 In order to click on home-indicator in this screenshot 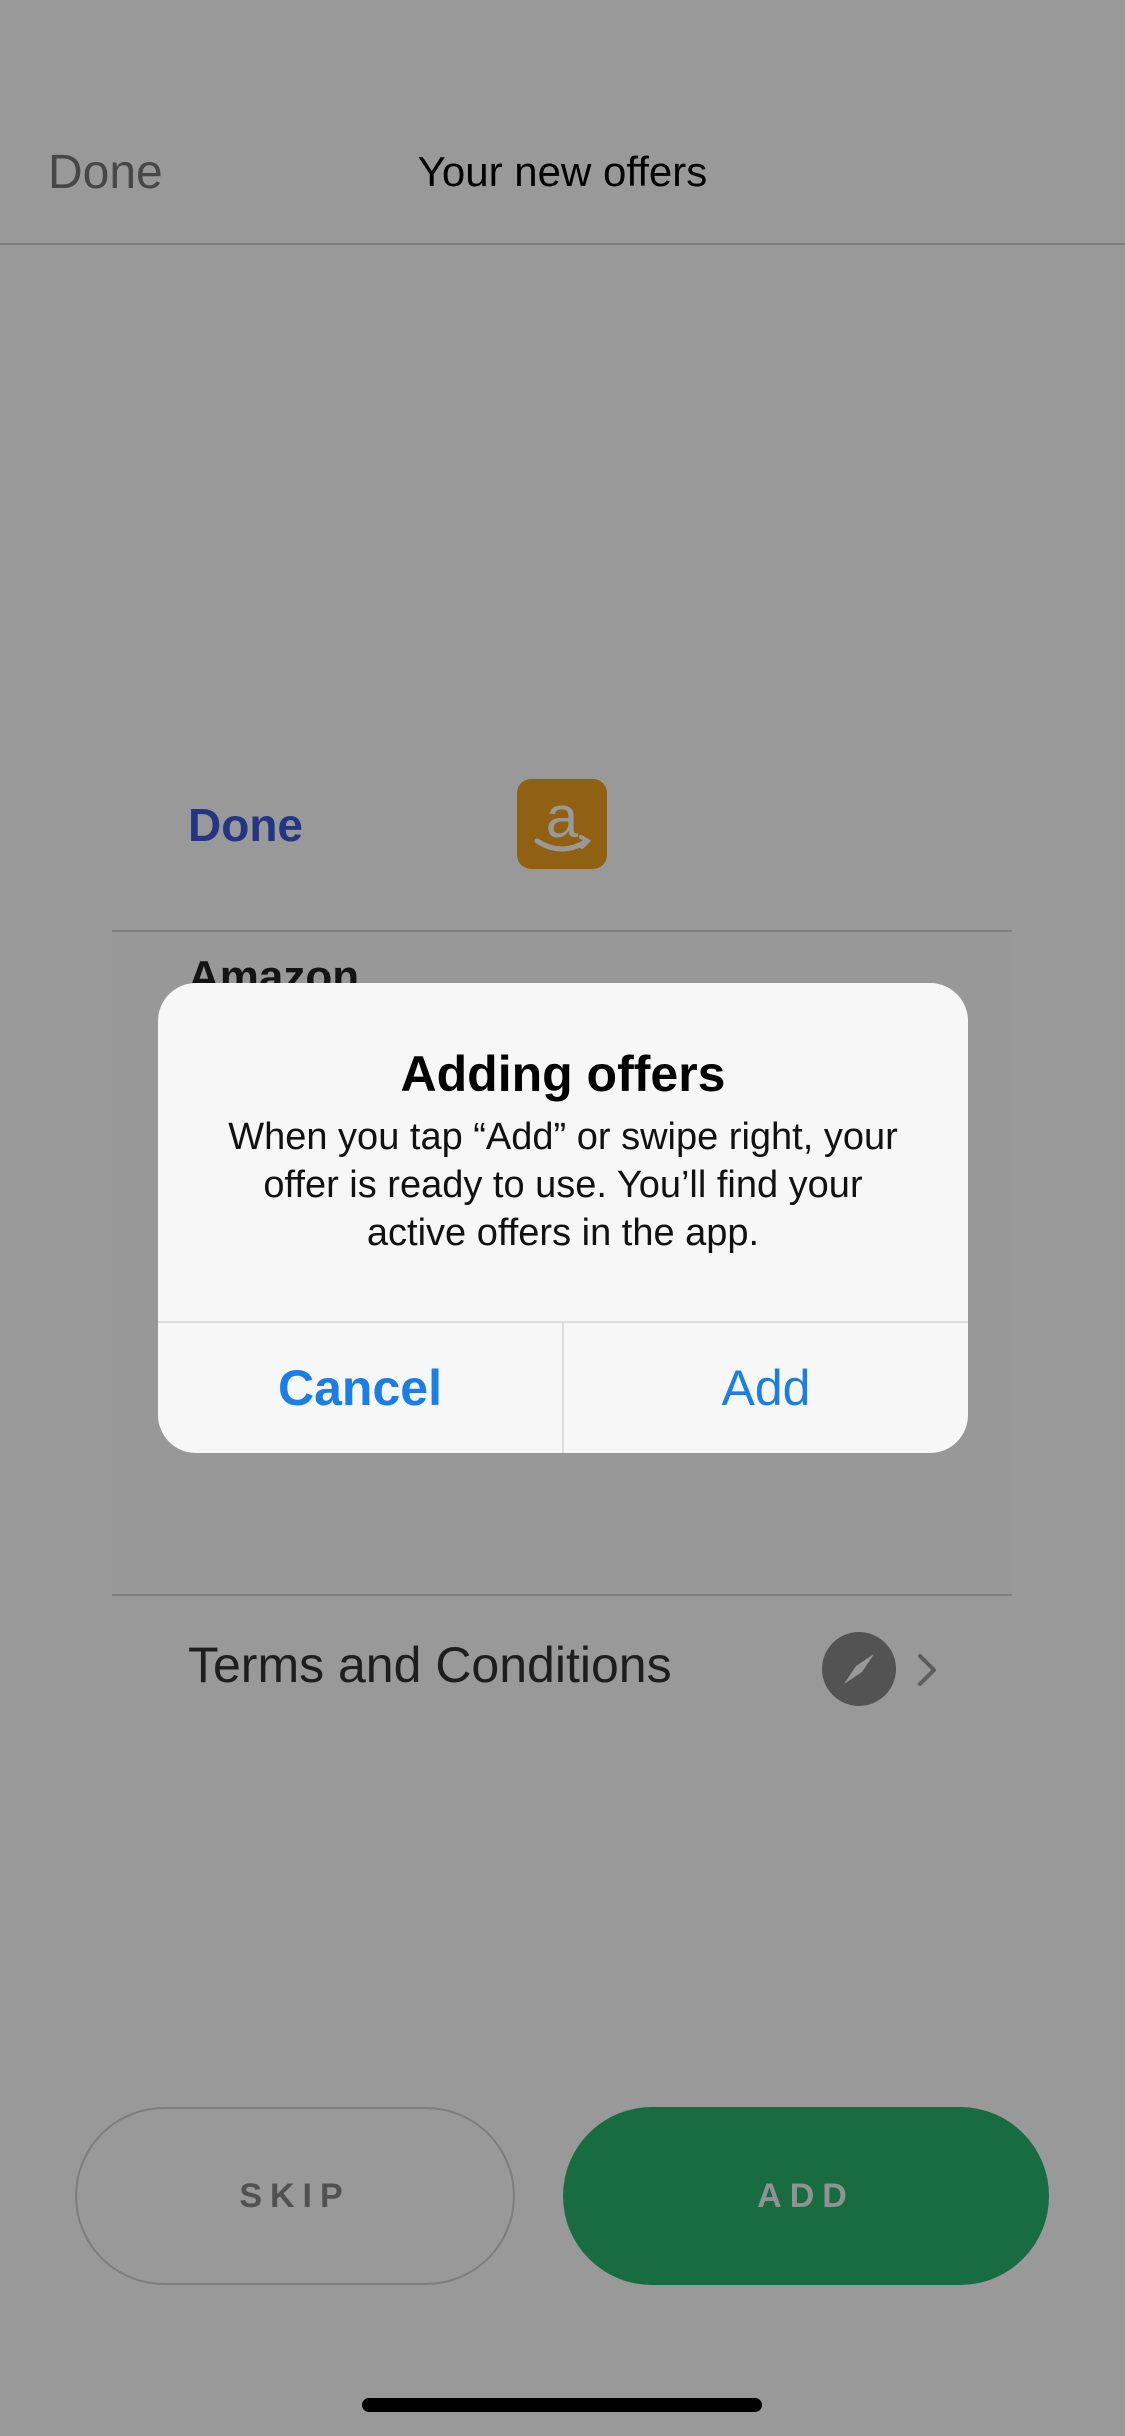, I will do `click(562, 2405)`.